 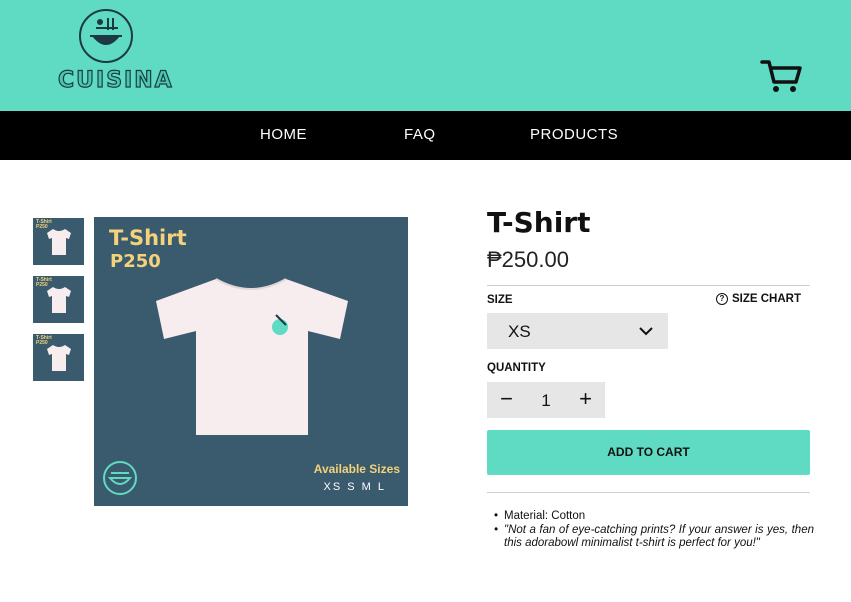 I want to click on main-nav: HOME FAQ PRODUCTS, so click(x=425, y=135).